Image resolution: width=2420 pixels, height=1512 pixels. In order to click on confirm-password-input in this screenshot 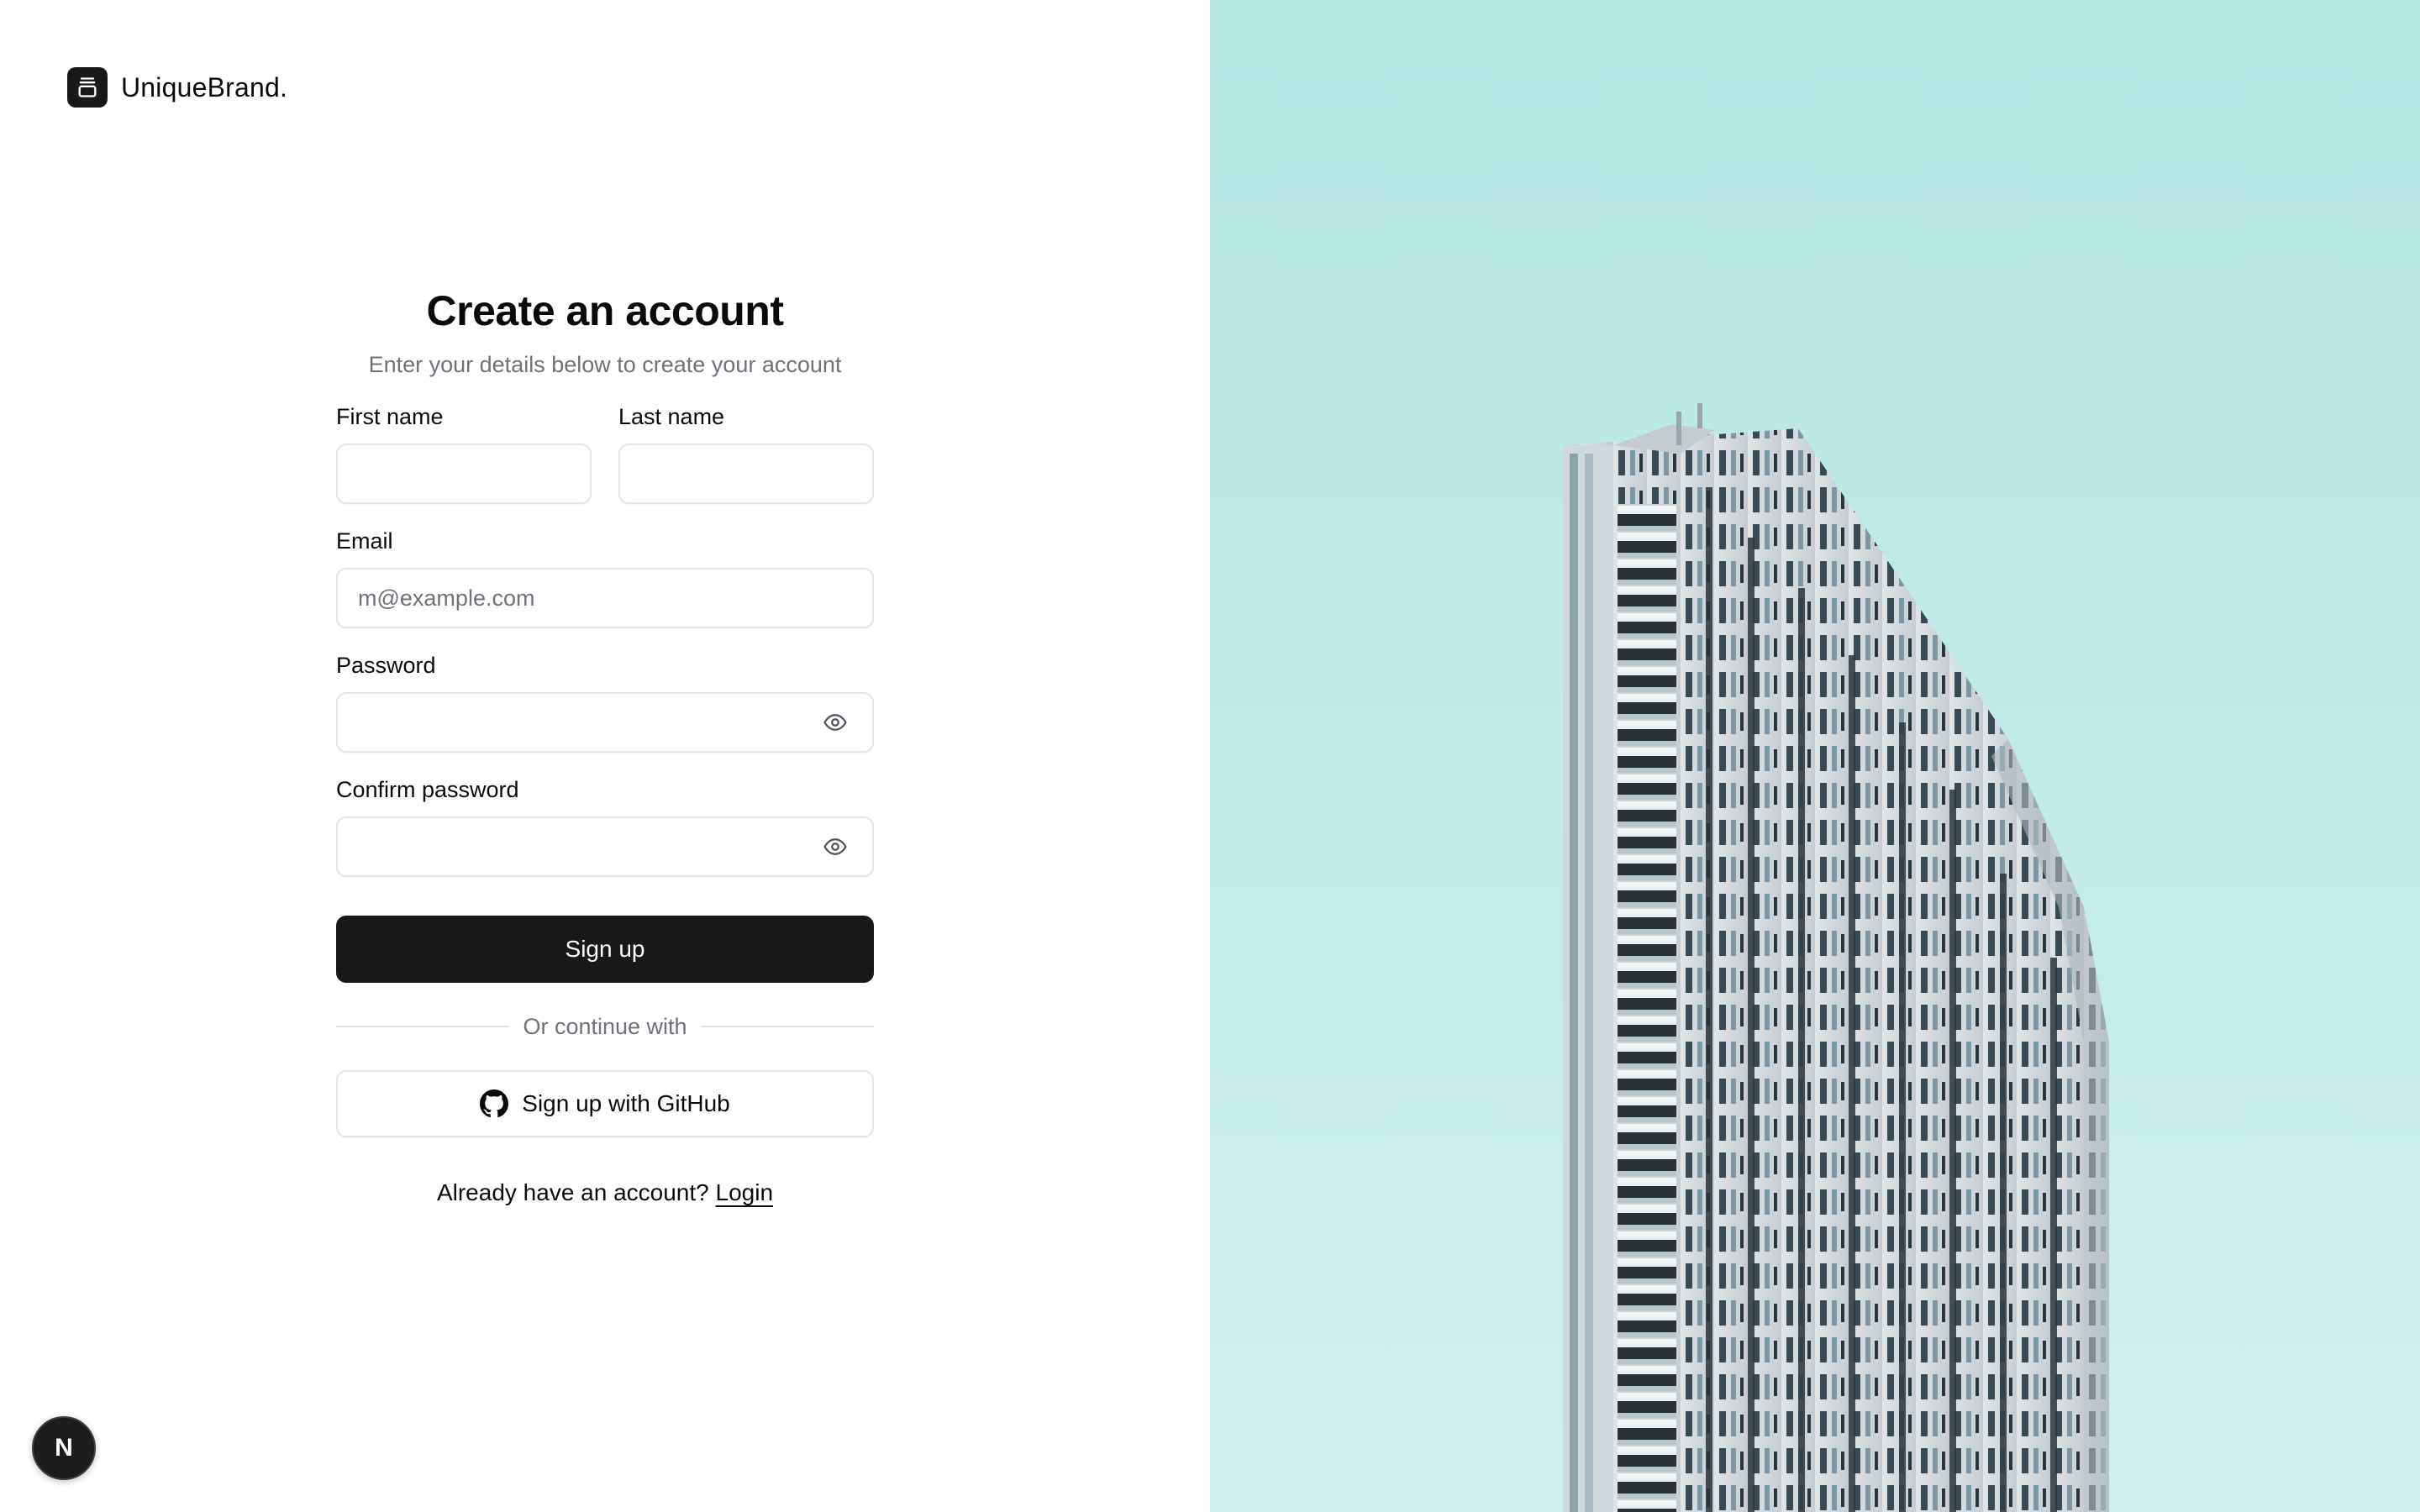, I will do `click(605, 846)`.